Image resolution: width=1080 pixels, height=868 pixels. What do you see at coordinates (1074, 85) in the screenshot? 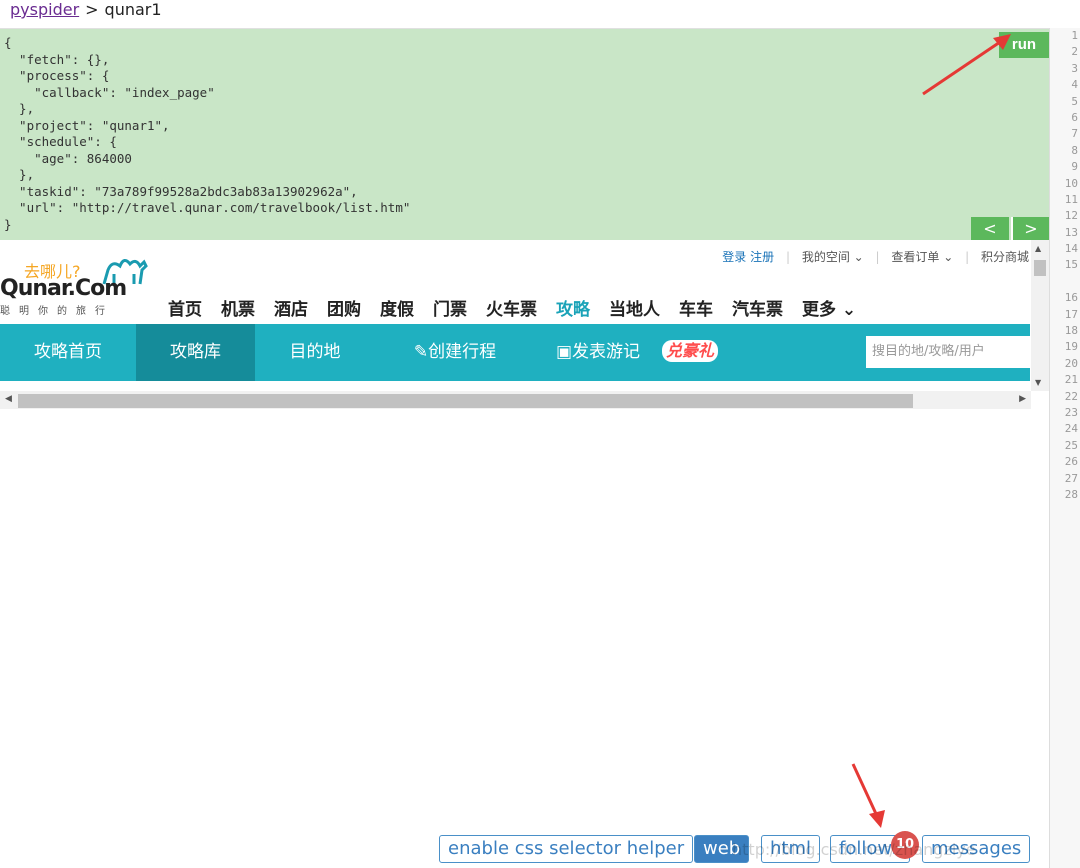
I see `line-number: 4` at bounding box center [1074, 85].